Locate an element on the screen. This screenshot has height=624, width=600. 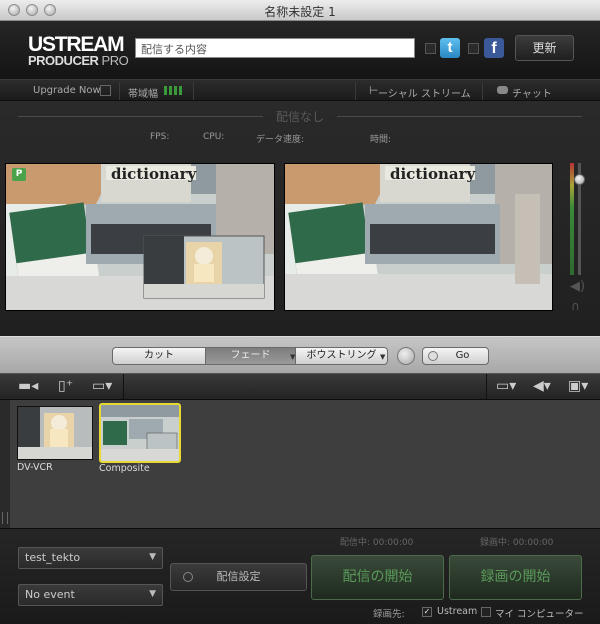
go-button-label: Go is located at coordinates (462, 355).